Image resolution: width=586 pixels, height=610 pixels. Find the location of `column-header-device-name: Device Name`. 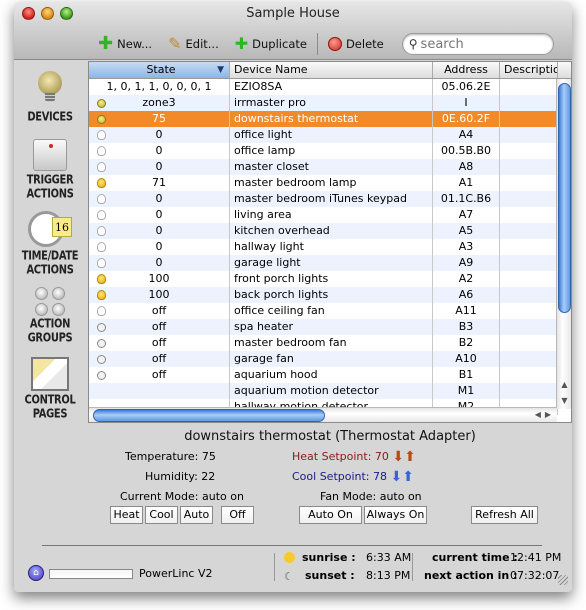

column-header-device-name: Device Name is located at coordinates (331, 70).